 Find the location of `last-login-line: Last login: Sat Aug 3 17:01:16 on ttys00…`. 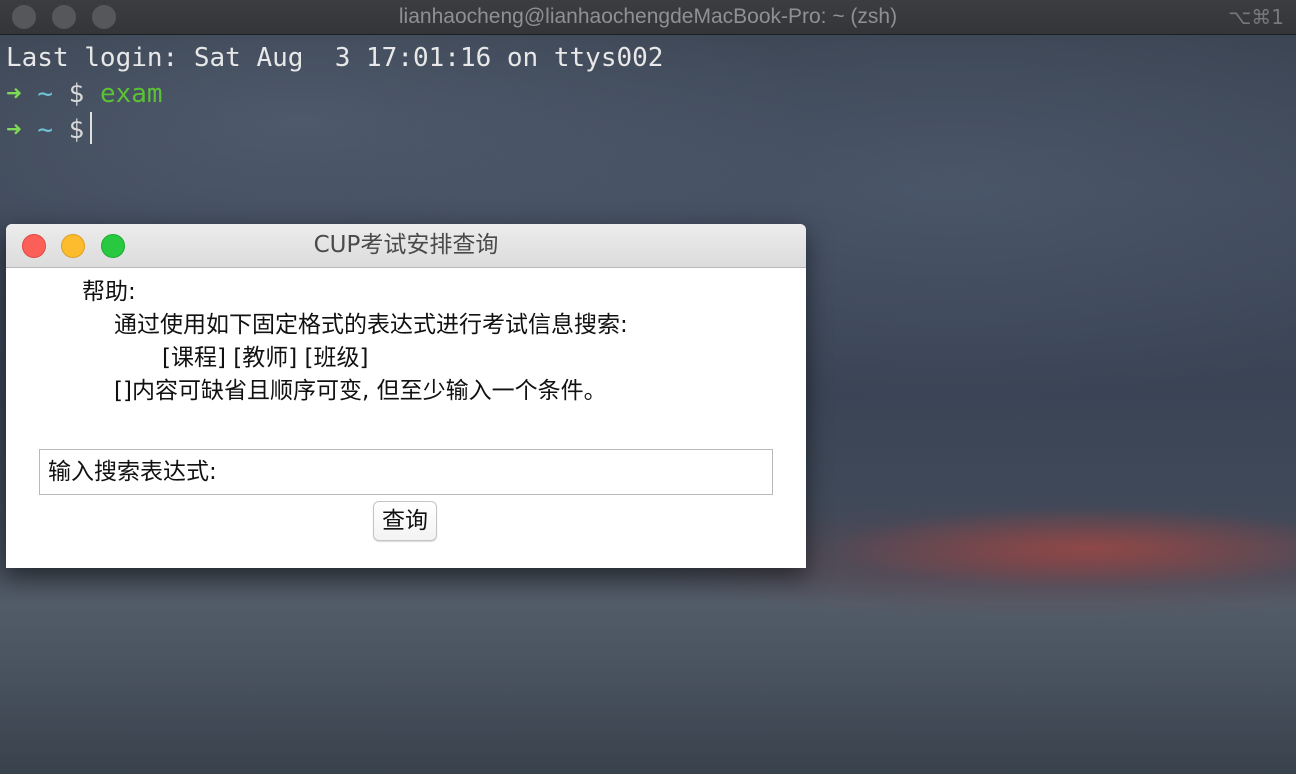

last-login-line: Last login: Sat Aug 3 17:01:16 on ttys00… is located at coordinates (335, 58).